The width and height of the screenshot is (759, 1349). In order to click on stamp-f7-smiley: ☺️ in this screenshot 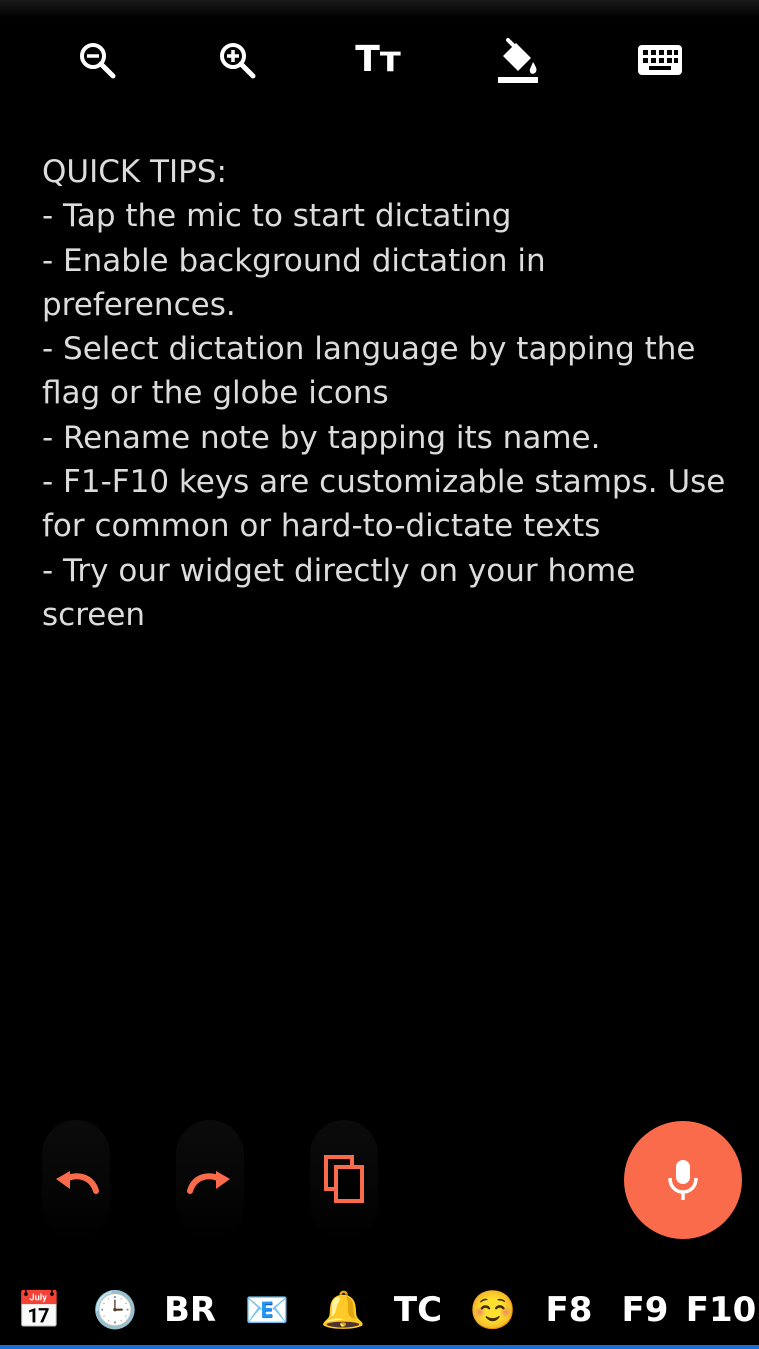, I will do `click(493, 1310)`.